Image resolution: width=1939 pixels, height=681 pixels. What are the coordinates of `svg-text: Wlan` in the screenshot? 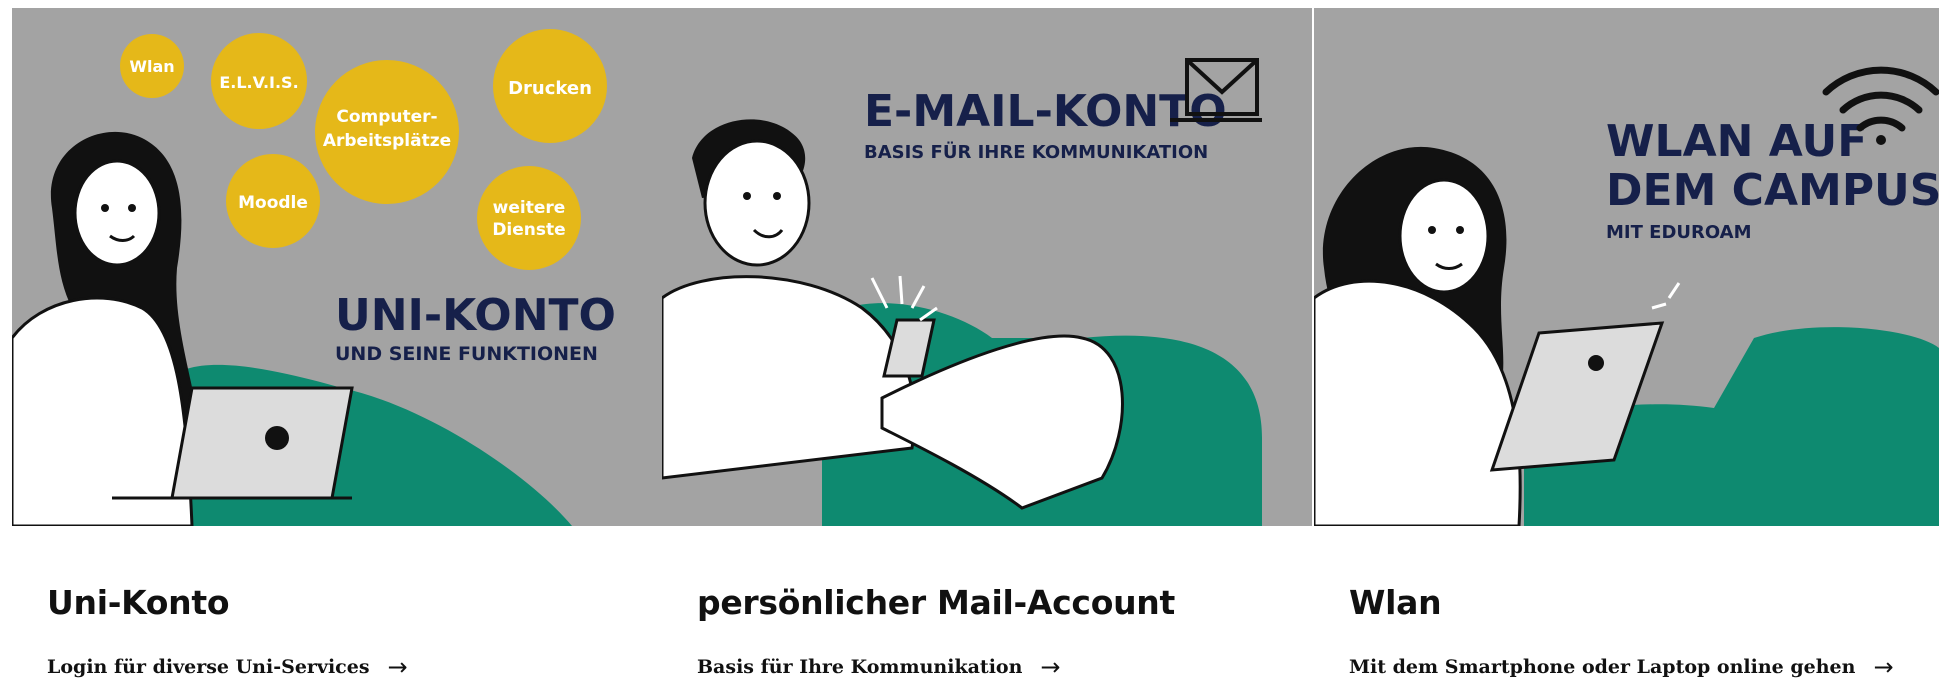 It's located at (151, 66).